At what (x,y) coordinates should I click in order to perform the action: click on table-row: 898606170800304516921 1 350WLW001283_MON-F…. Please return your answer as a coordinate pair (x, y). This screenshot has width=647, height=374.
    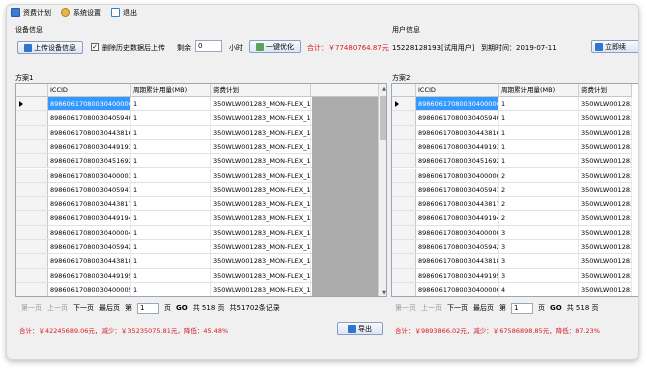
    Looking at the image, I should click on (164, 161).